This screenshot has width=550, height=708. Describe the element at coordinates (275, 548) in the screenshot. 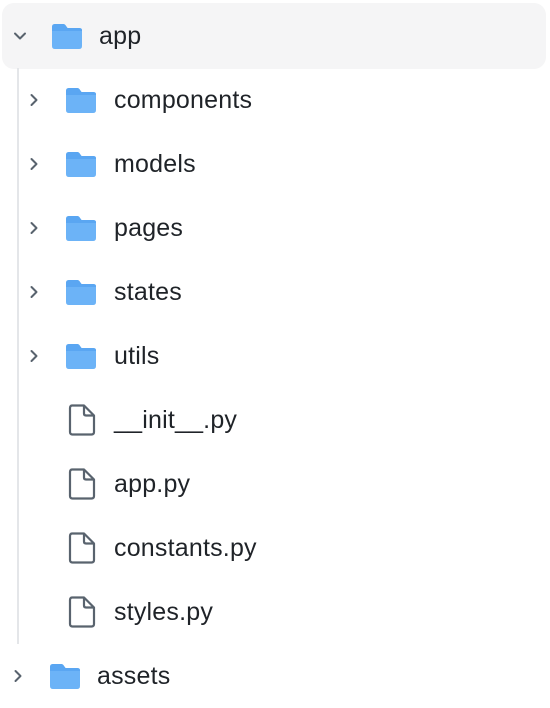

I see `tree-row-constants-py: constants.py` at that location.